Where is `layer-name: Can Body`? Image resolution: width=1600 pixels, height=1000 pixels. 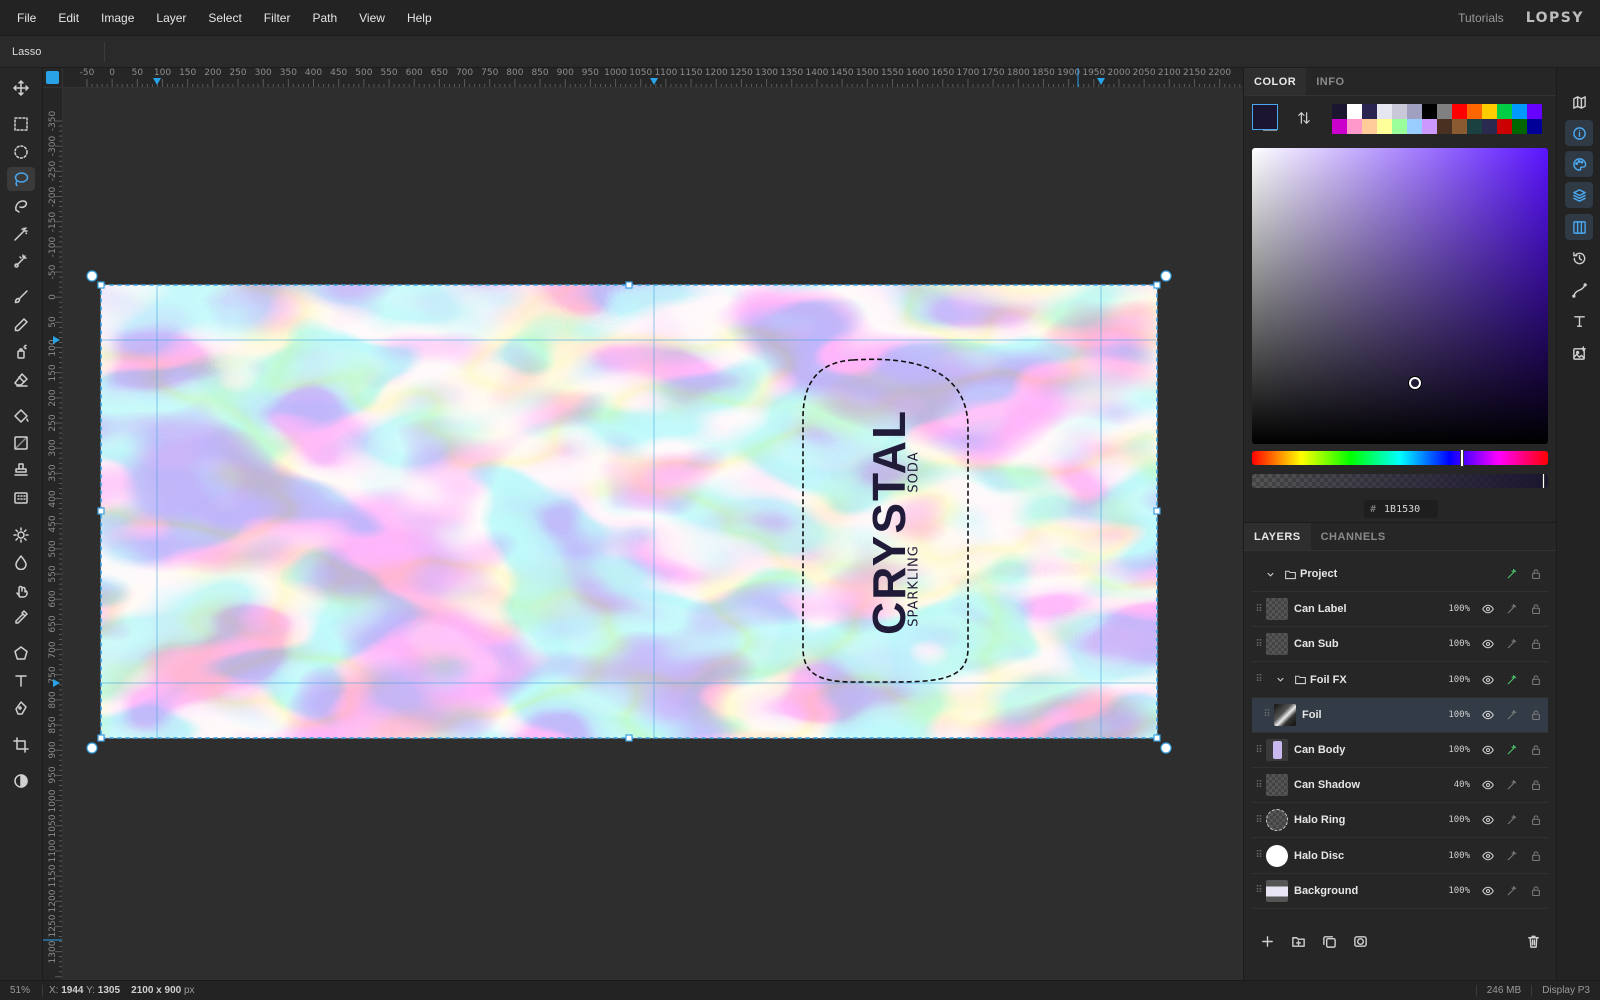 layer-name: Can Body is located at coordinates (1365, 750).